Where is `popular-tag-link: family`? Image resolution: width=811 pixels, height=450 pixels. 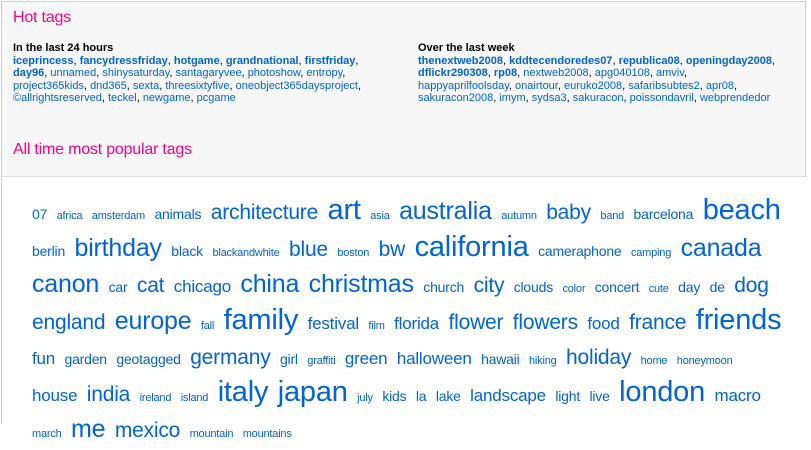 popular-tag-link: family is located at coordinates (261, 320).